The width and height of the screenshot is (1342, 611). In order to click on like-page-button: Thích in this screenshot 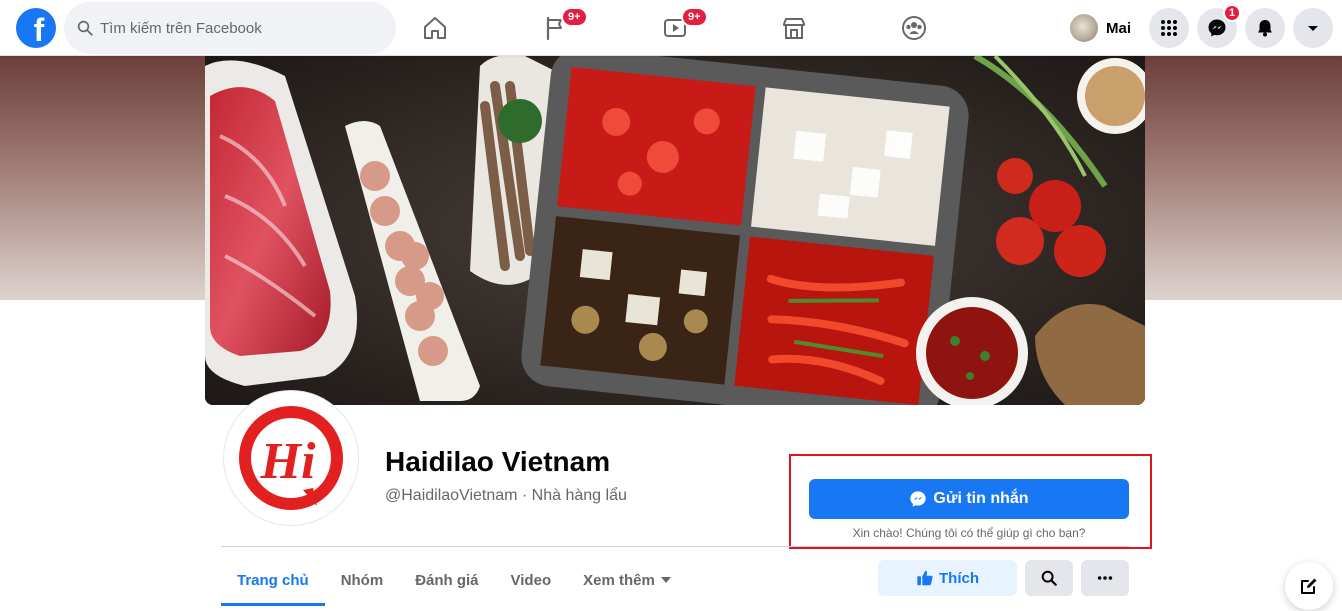, I will do `click(947, 578)`.